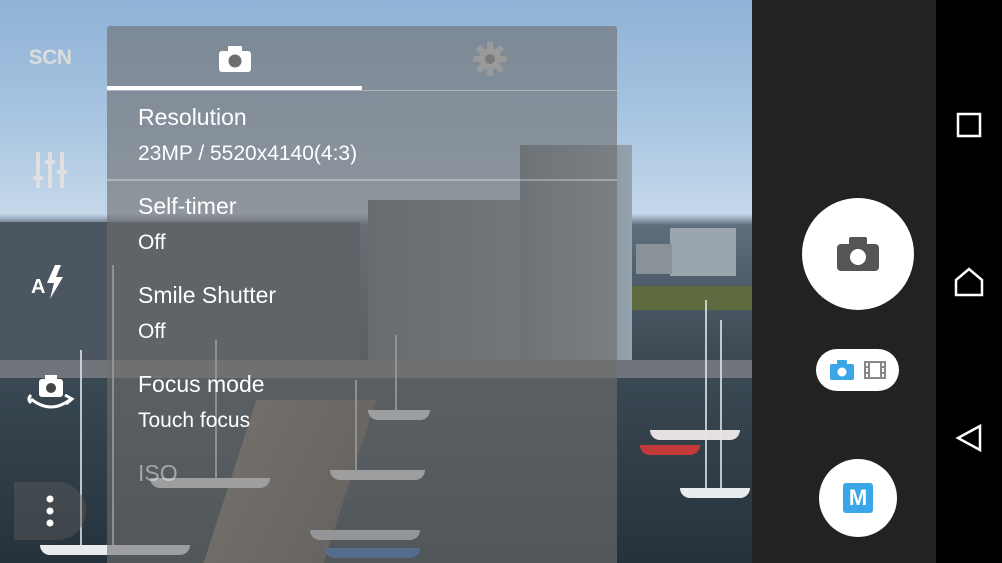  Describe the element at coordinates (362, 141) in the screenshot. I see `setting-resolution: Resolution 23MP / 5520x4140(4:3)` at that location.